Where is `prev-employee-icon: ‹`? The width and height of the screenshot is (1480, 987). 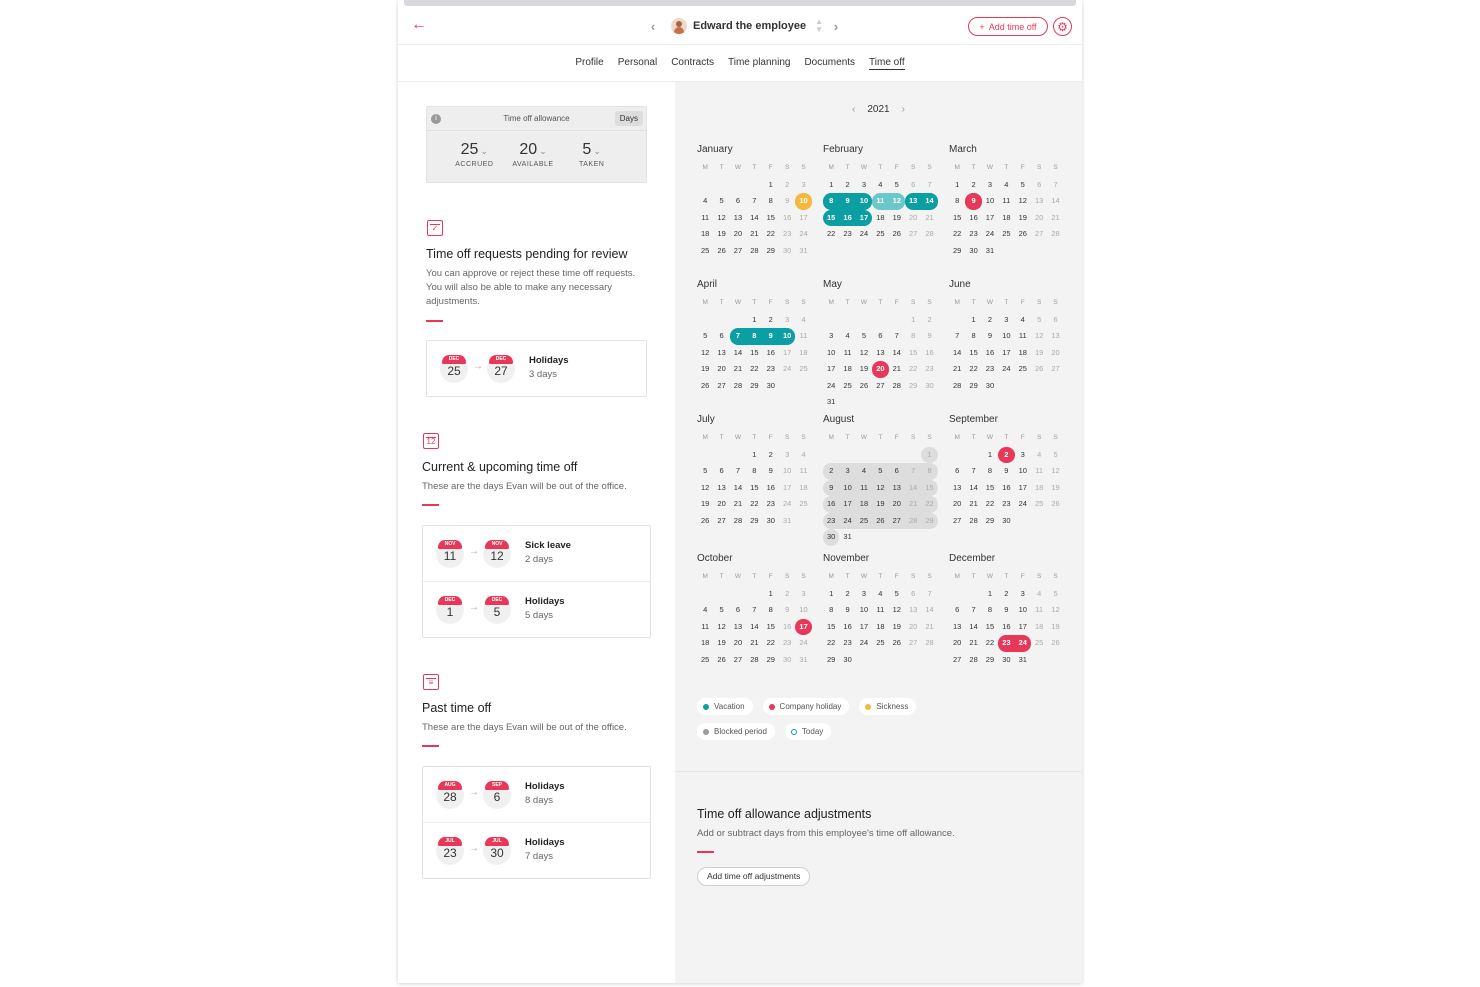 prev-employee-icon: ‹ is located at coordinates (653, 26).